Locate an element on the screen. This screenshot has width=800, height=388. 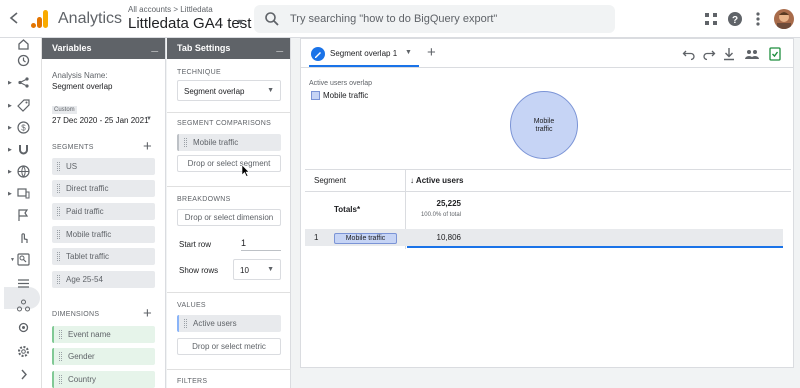
segment-chip: Tablet traffic is located at coordinates (103, 256).